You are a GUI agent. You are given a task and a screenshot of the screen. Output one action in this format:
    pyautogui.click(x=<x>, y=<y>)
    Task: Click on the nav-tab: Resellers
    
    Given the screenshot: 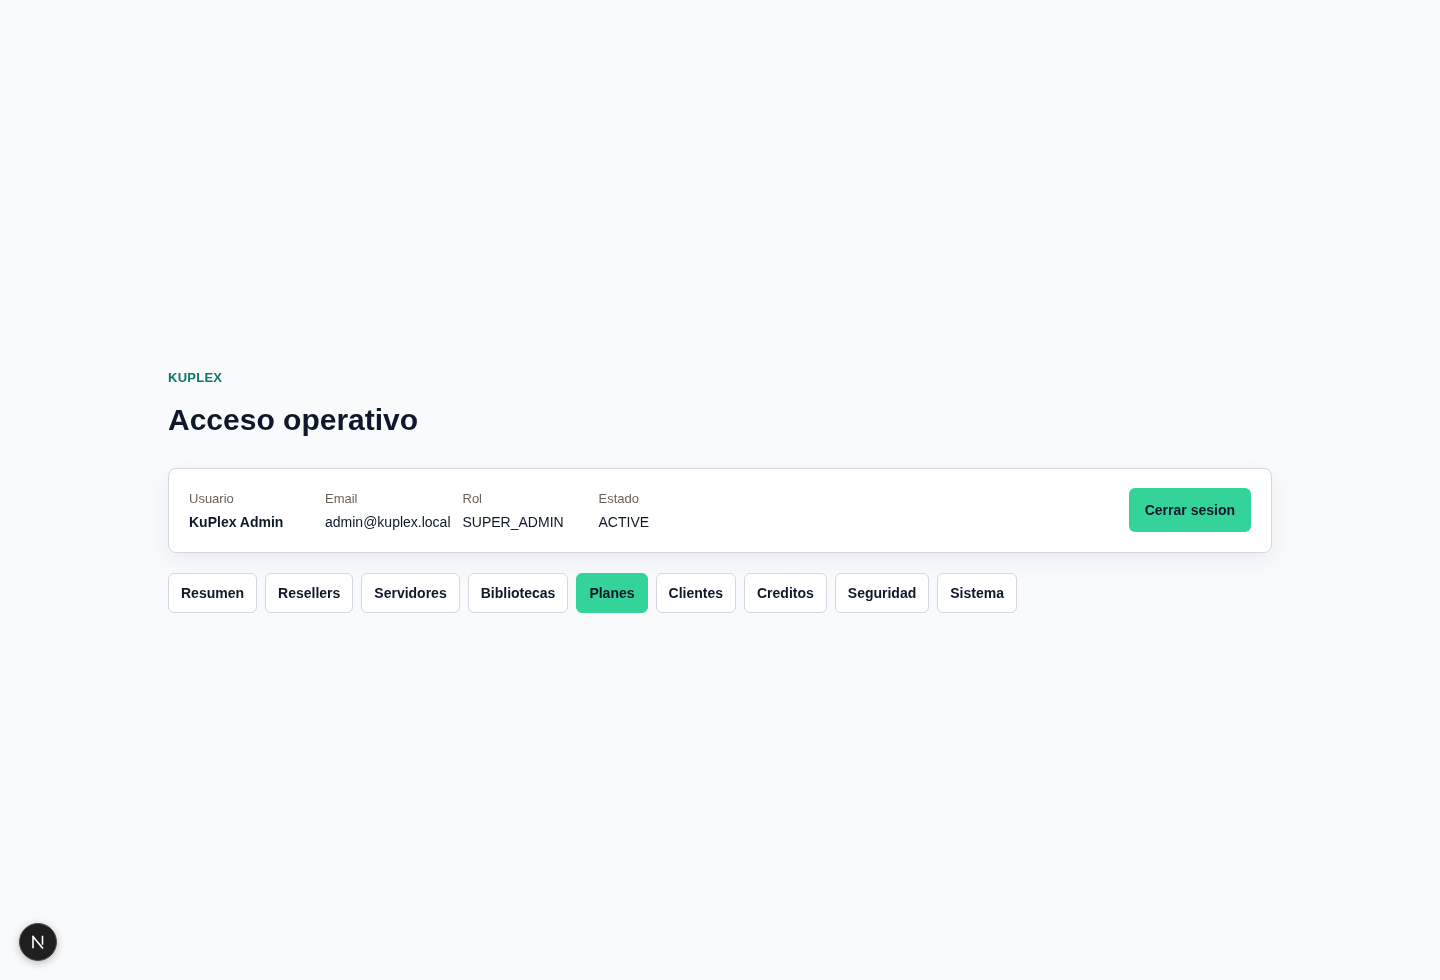 What is the action you would take?
    pyautogui.click(x=309, y=592)
    